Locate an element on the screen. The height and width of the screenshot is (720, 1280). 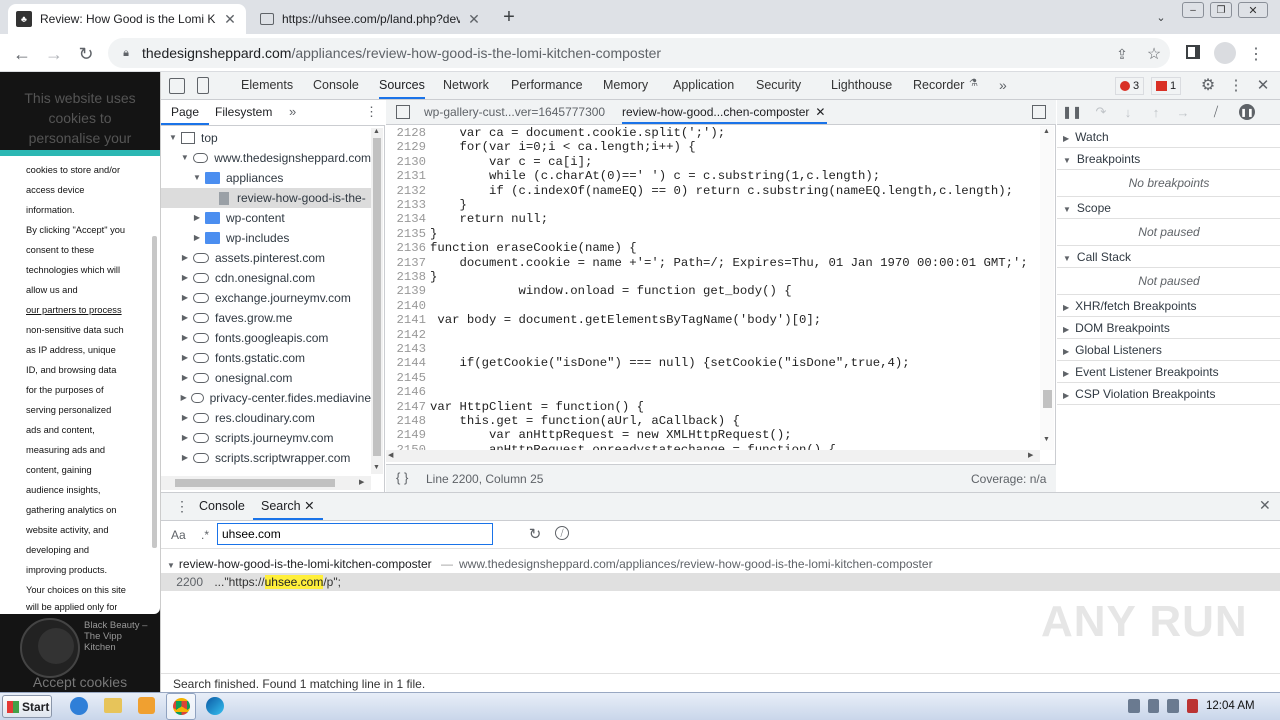
tree-item: ▶ fonts.googleapis.com is located at coordinates (266, 338).